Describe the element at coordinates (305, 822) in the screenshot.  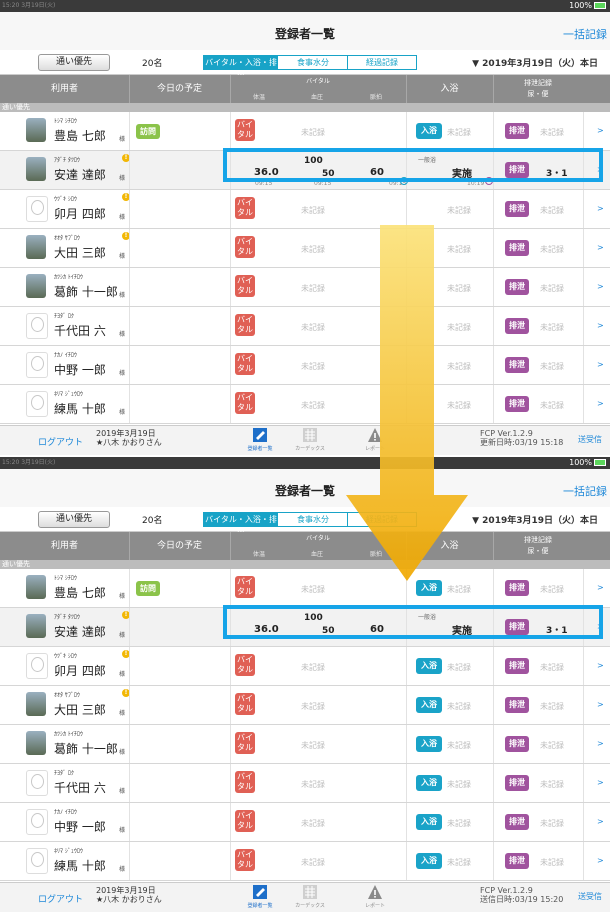
I see `user-row: ﾅｶﾉ ｲﾁﾛｳ 中野 一郎様バイ タル 未記録 入浴 未記録 排泄 未記録 >` at that location.